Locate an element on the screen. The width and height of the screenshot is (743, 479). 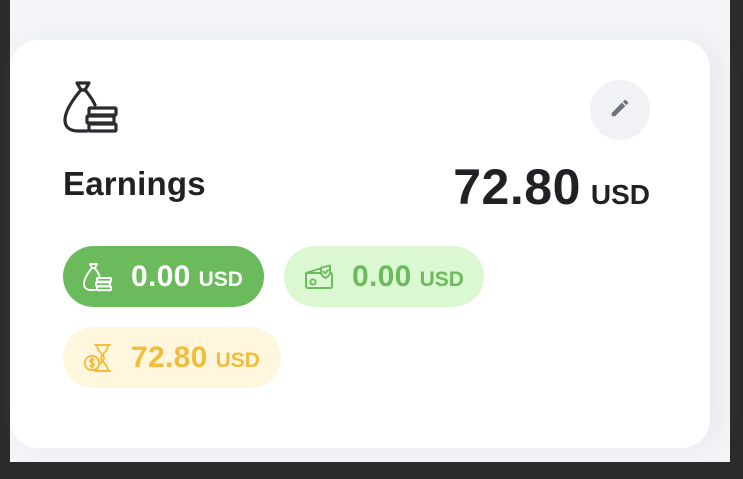
total-amount: 72.80 is located at coordinates (517, 187).